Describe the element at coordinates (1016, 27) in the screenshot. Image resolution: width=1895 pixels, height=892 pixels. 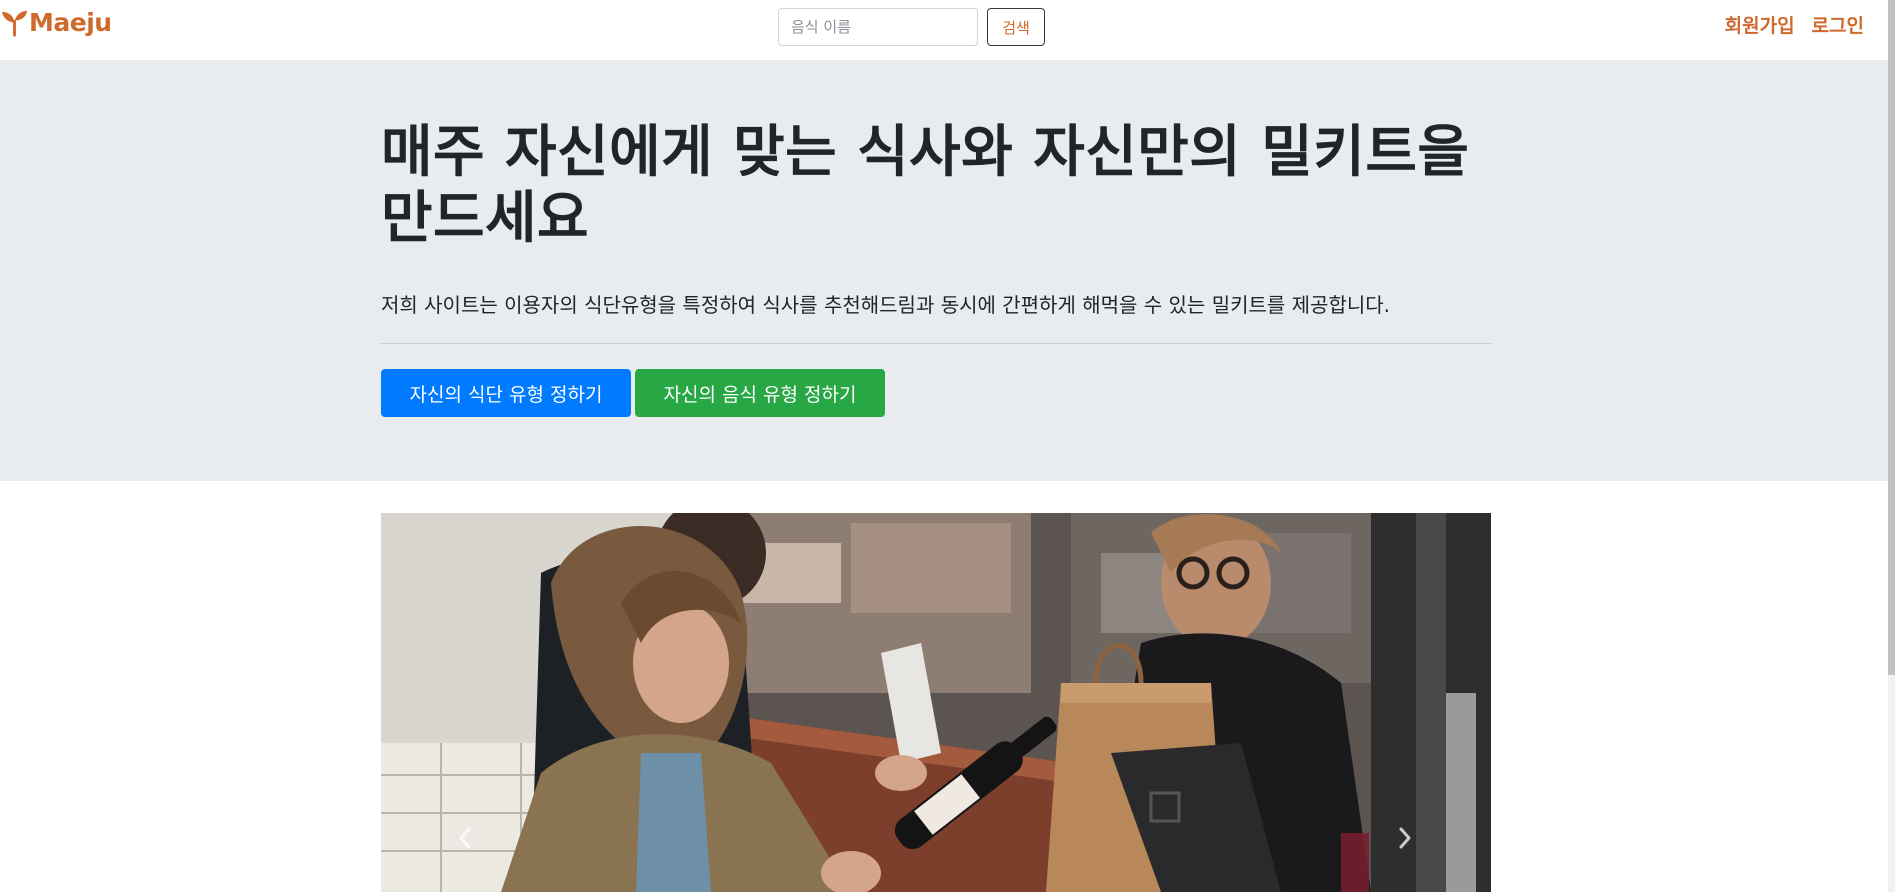
I see `search-button: 검색` at that location.